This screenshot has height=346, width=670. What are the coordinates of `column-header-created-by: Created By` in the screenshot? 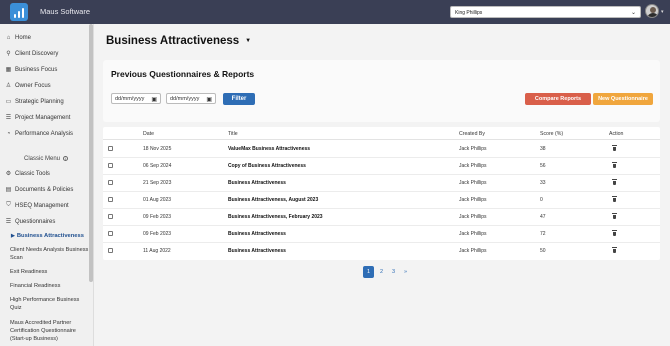 It's located at (472, 134).